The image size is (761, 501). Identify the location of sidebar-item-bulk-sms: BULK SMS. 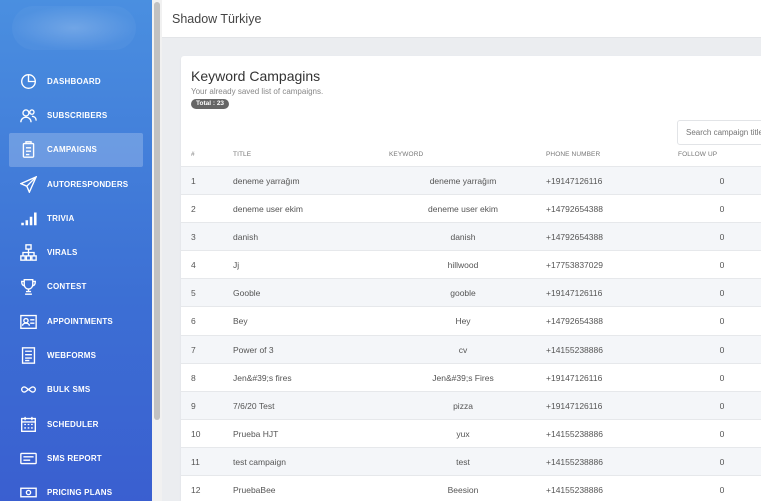
(76, 390).